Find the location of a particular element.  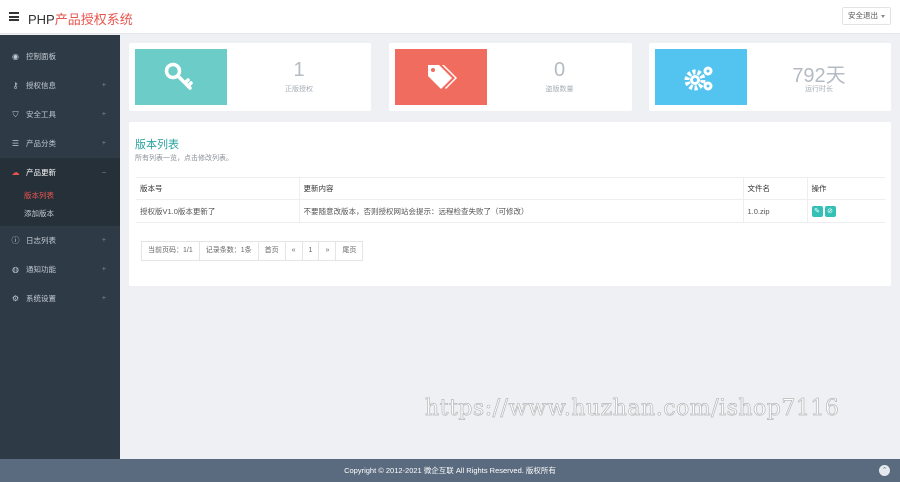

top-bar: PHP产品授权系统 安全退出 is located at coordinates (450, 17).